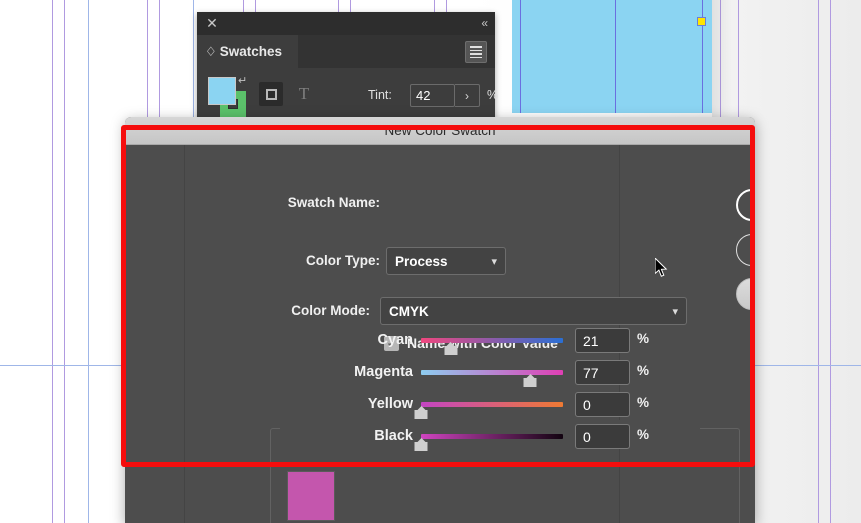  What do you see at coordinates (612, 56) in the screenshot?
I see `artwork-rectangle` at bounding box center [612, 56].